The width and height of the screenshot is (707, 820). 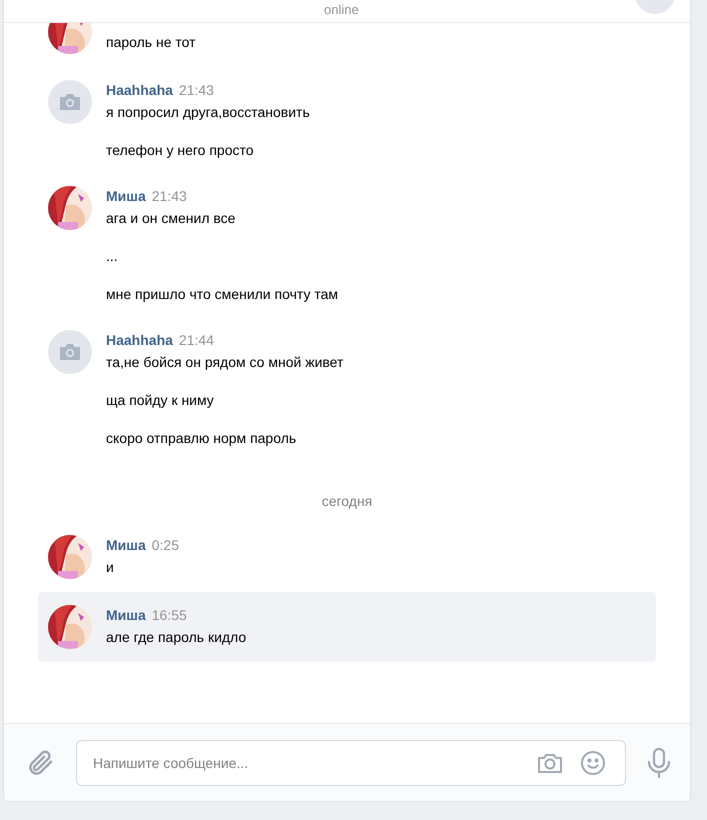 What do you see at coordinates (151, 42) in the screenshot?
I see `message-text: пароль не тот` at bounding box center [151, 42].